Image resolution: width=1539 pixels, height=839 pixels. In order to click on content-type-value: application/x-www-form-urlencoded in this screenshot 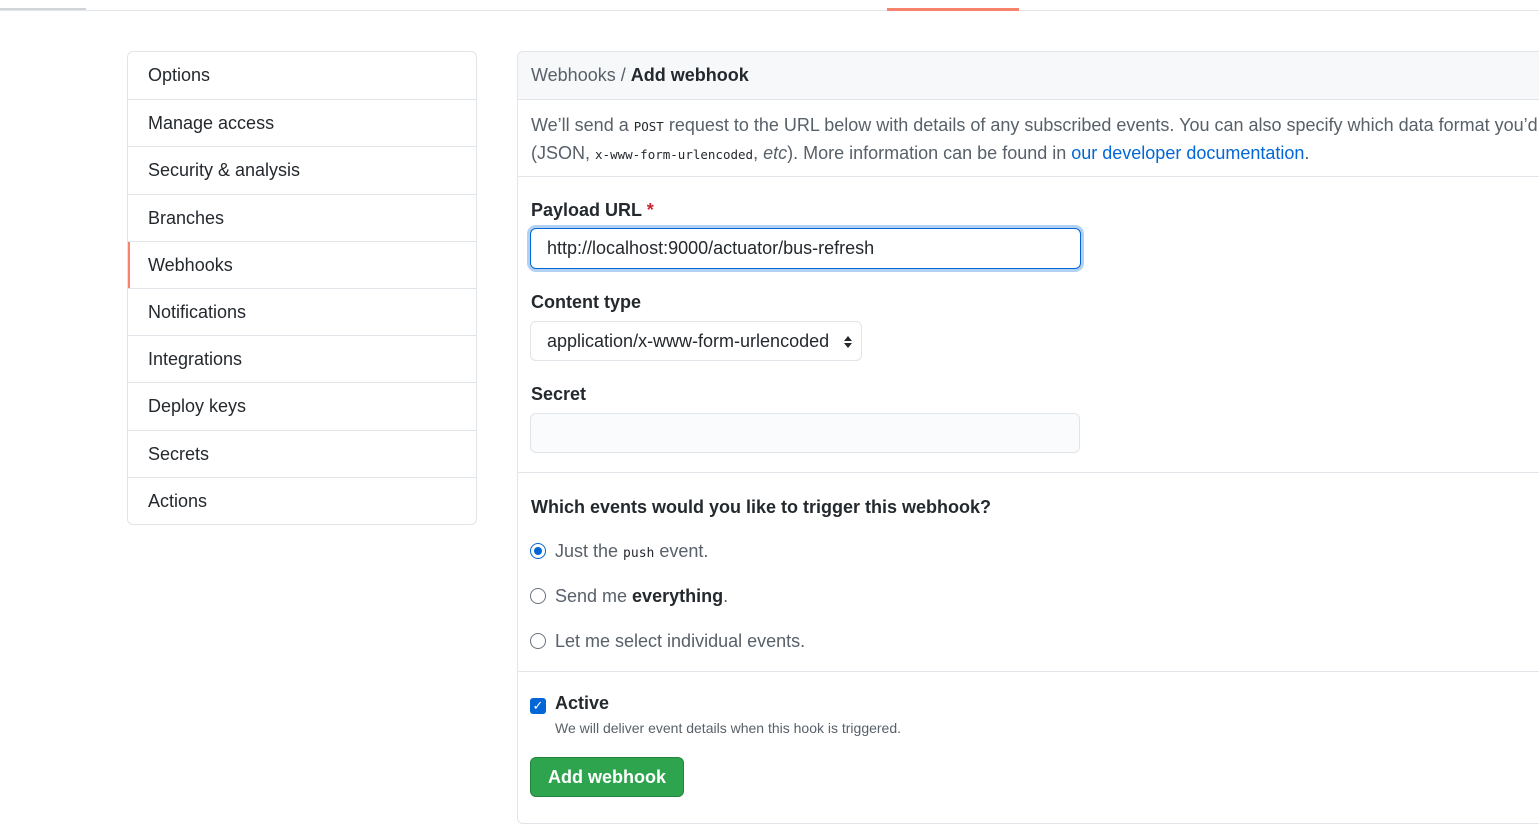, I will do `click(688, 341)`.